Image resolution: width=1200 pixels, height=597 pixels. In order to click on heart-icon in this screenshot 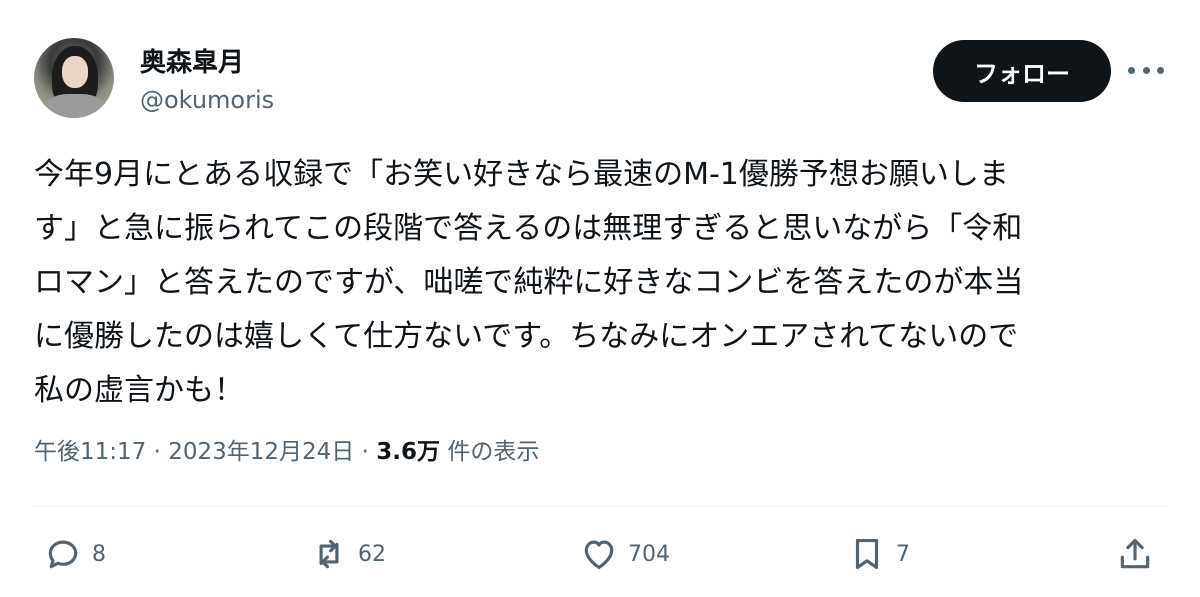, I will do `click(599, 555)`.